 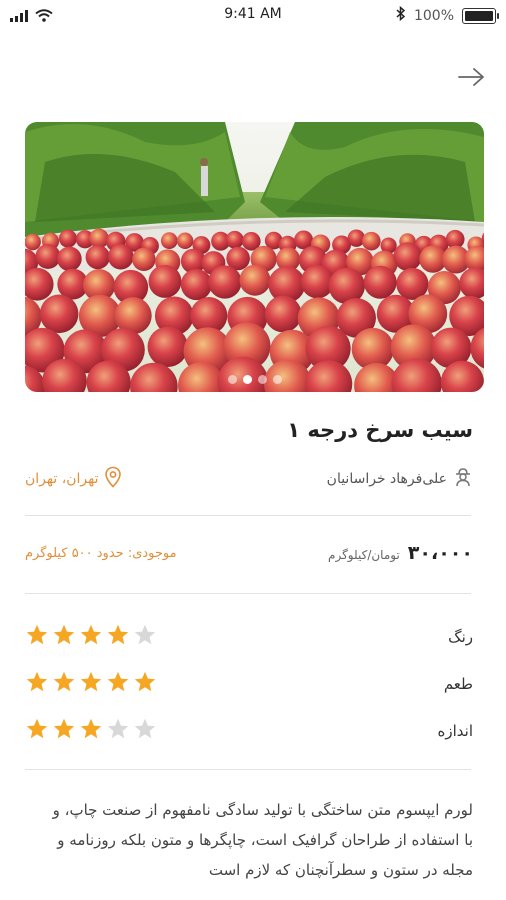 What do you see at coordinates (458, 684) in the screenshot?
I see `rating-label: طعم` at bounding box center [458, 684].